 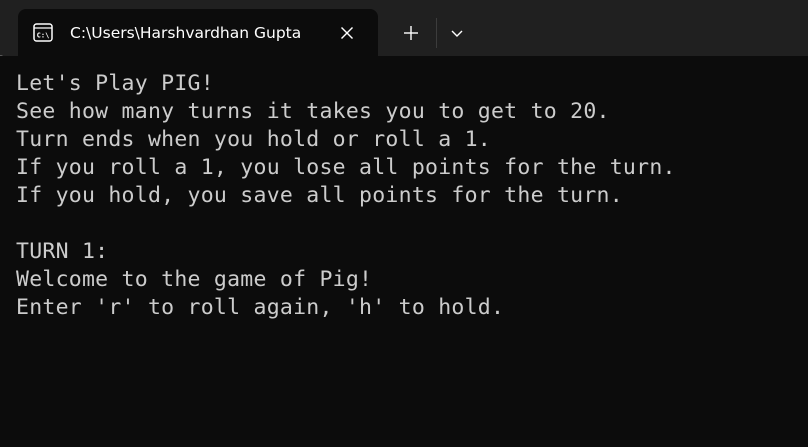 I want to click on output-line: TURN 1:, so click(x=62, y=251).